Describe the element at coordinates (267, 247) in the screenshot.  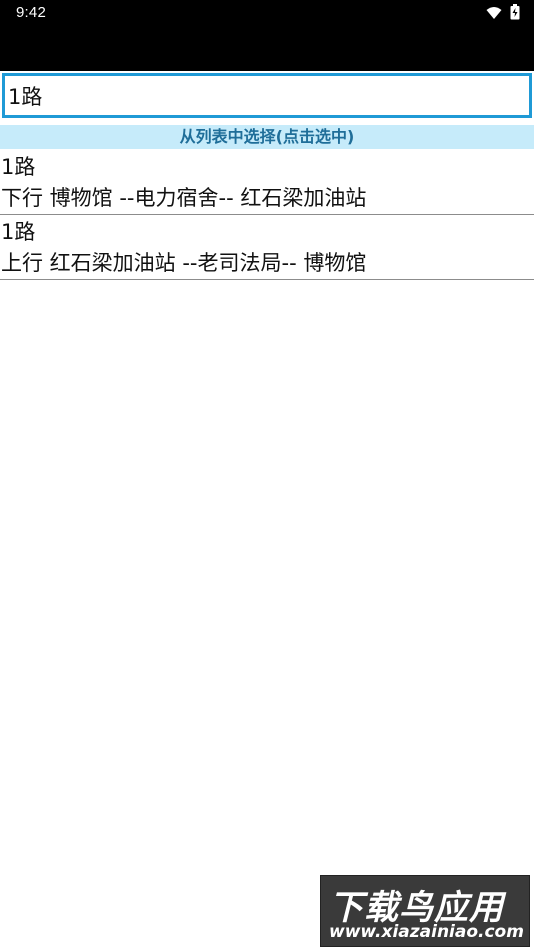
I see `list-item: 1路 上行 红石梁加油站 --老司法局-- 博物馆` at that location.